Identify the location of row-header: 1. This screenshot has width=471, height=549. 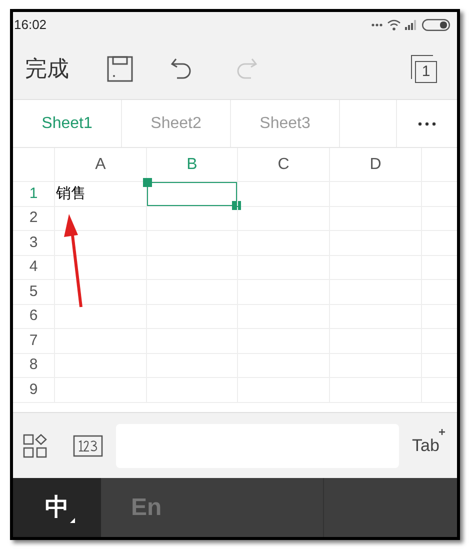
(33, 194).